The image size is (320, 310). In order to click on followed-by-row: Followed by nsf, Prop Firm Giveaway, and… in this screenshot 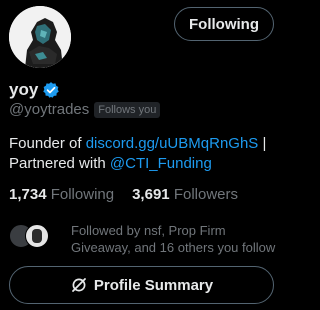, I will do `click(143, 239)`.